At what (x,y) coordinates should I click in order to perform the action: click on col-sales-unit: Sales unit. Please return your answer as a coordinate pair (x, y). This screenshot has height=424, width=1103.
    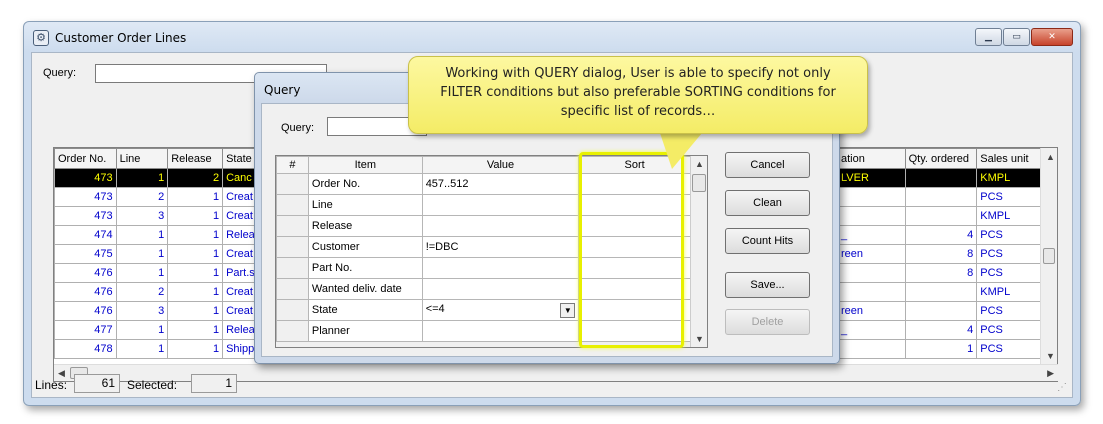
    Looking at the image, I should click on (1008, 158).